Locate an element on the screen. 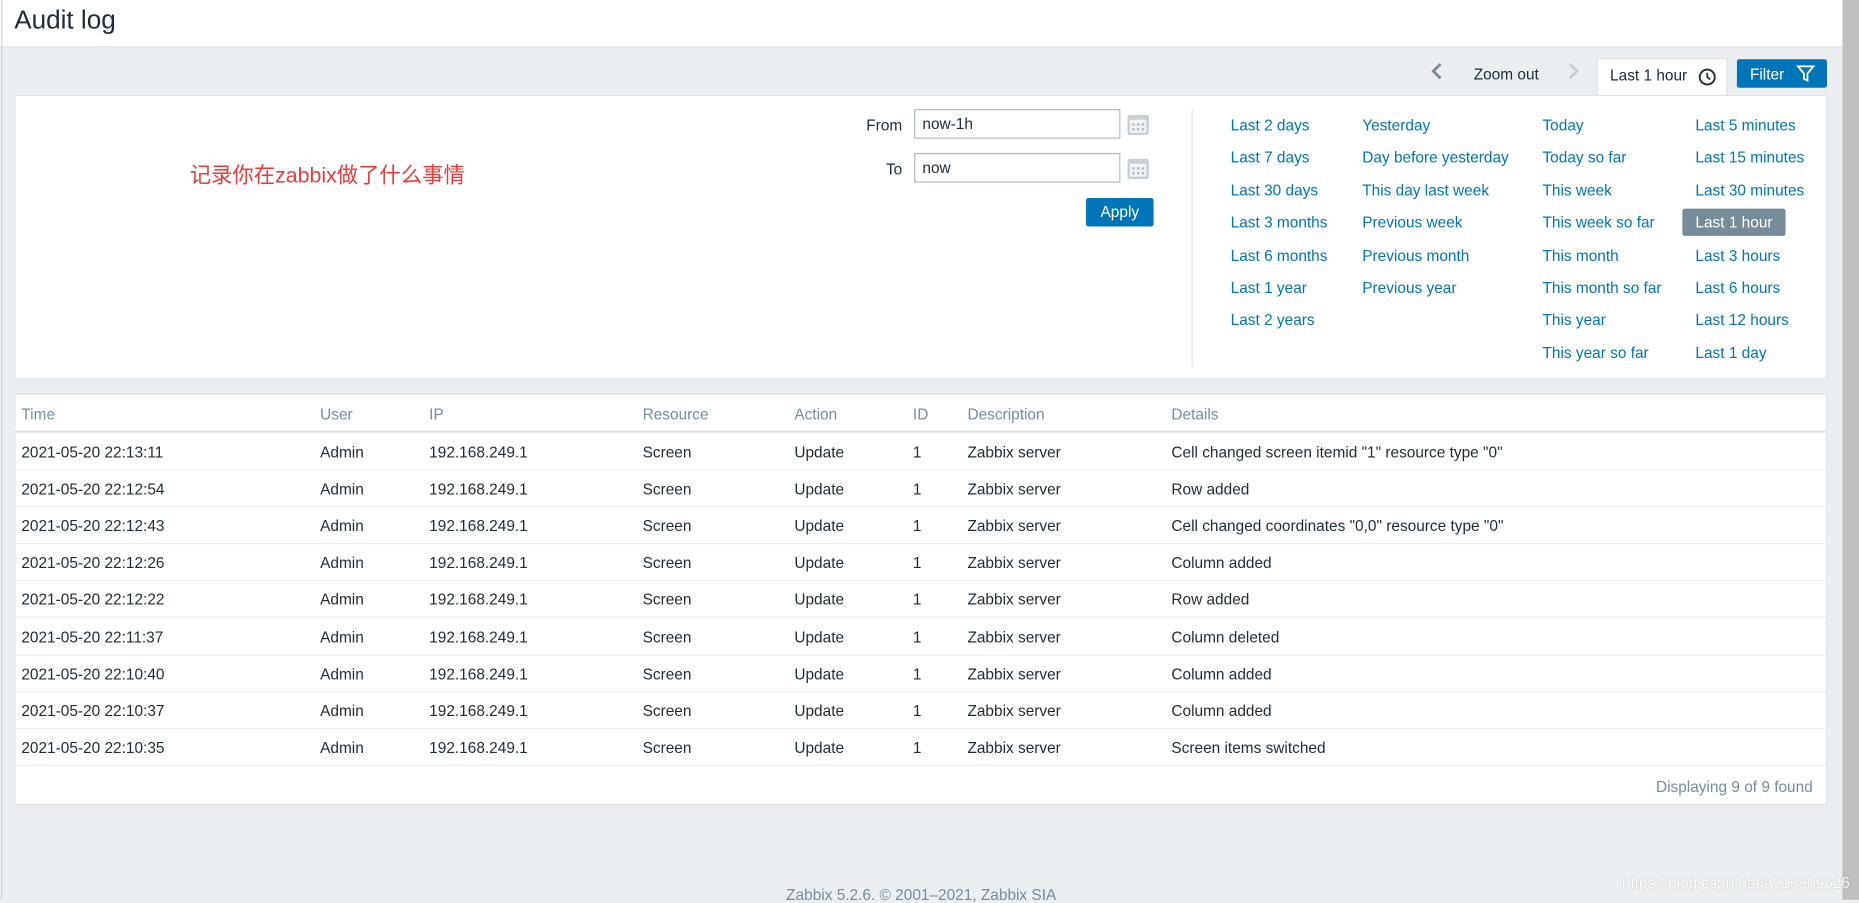  table-cell: 2021-05-20 22:11:37 is located at coordinates (92, 636).